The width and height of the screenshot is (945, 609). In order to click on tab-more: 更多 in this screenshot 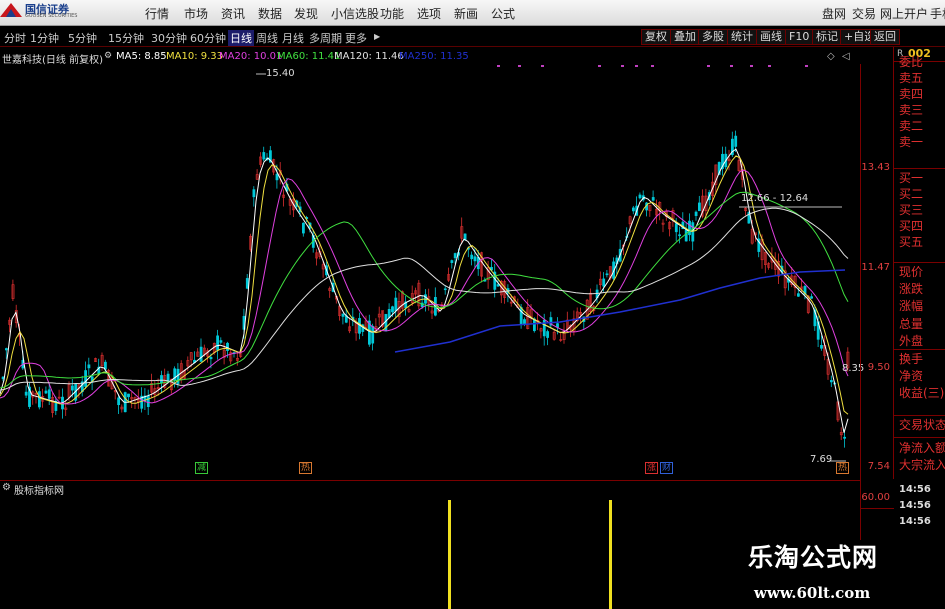, I will do `click(356, 38)`.